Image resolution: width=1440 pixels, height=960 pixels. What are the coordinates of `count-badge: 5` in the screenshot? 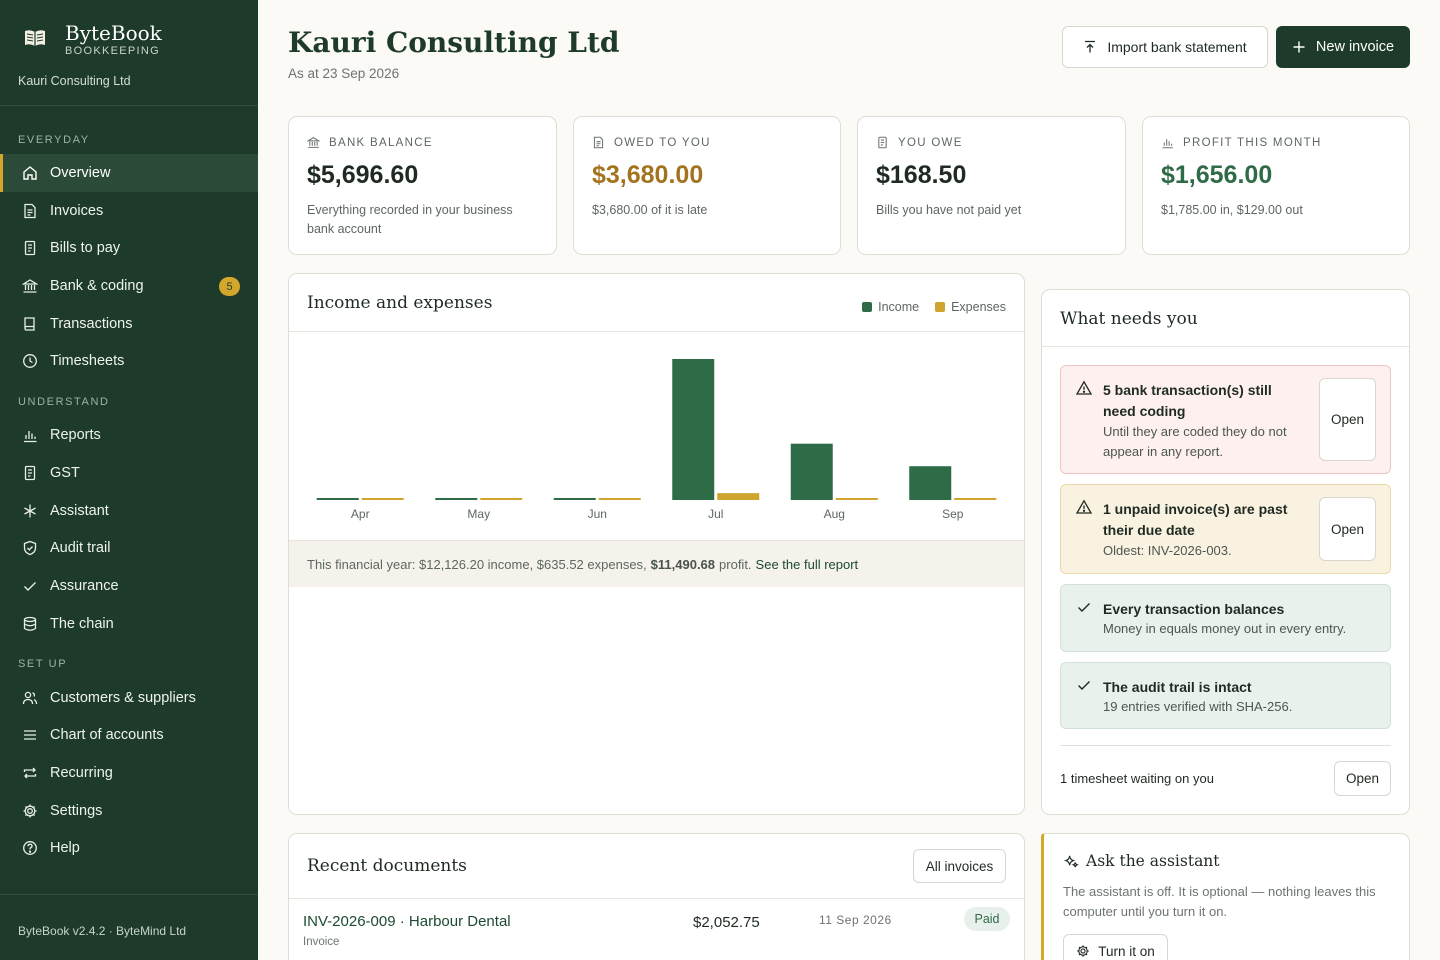 It's located at (229, 286).